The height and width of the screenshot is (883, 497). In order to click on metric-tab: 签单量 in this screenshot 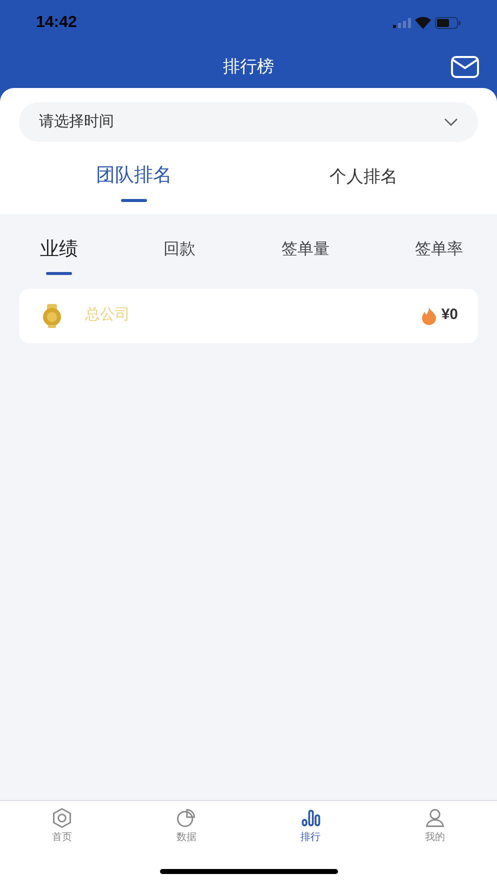, I will do `click(305, 255)`.